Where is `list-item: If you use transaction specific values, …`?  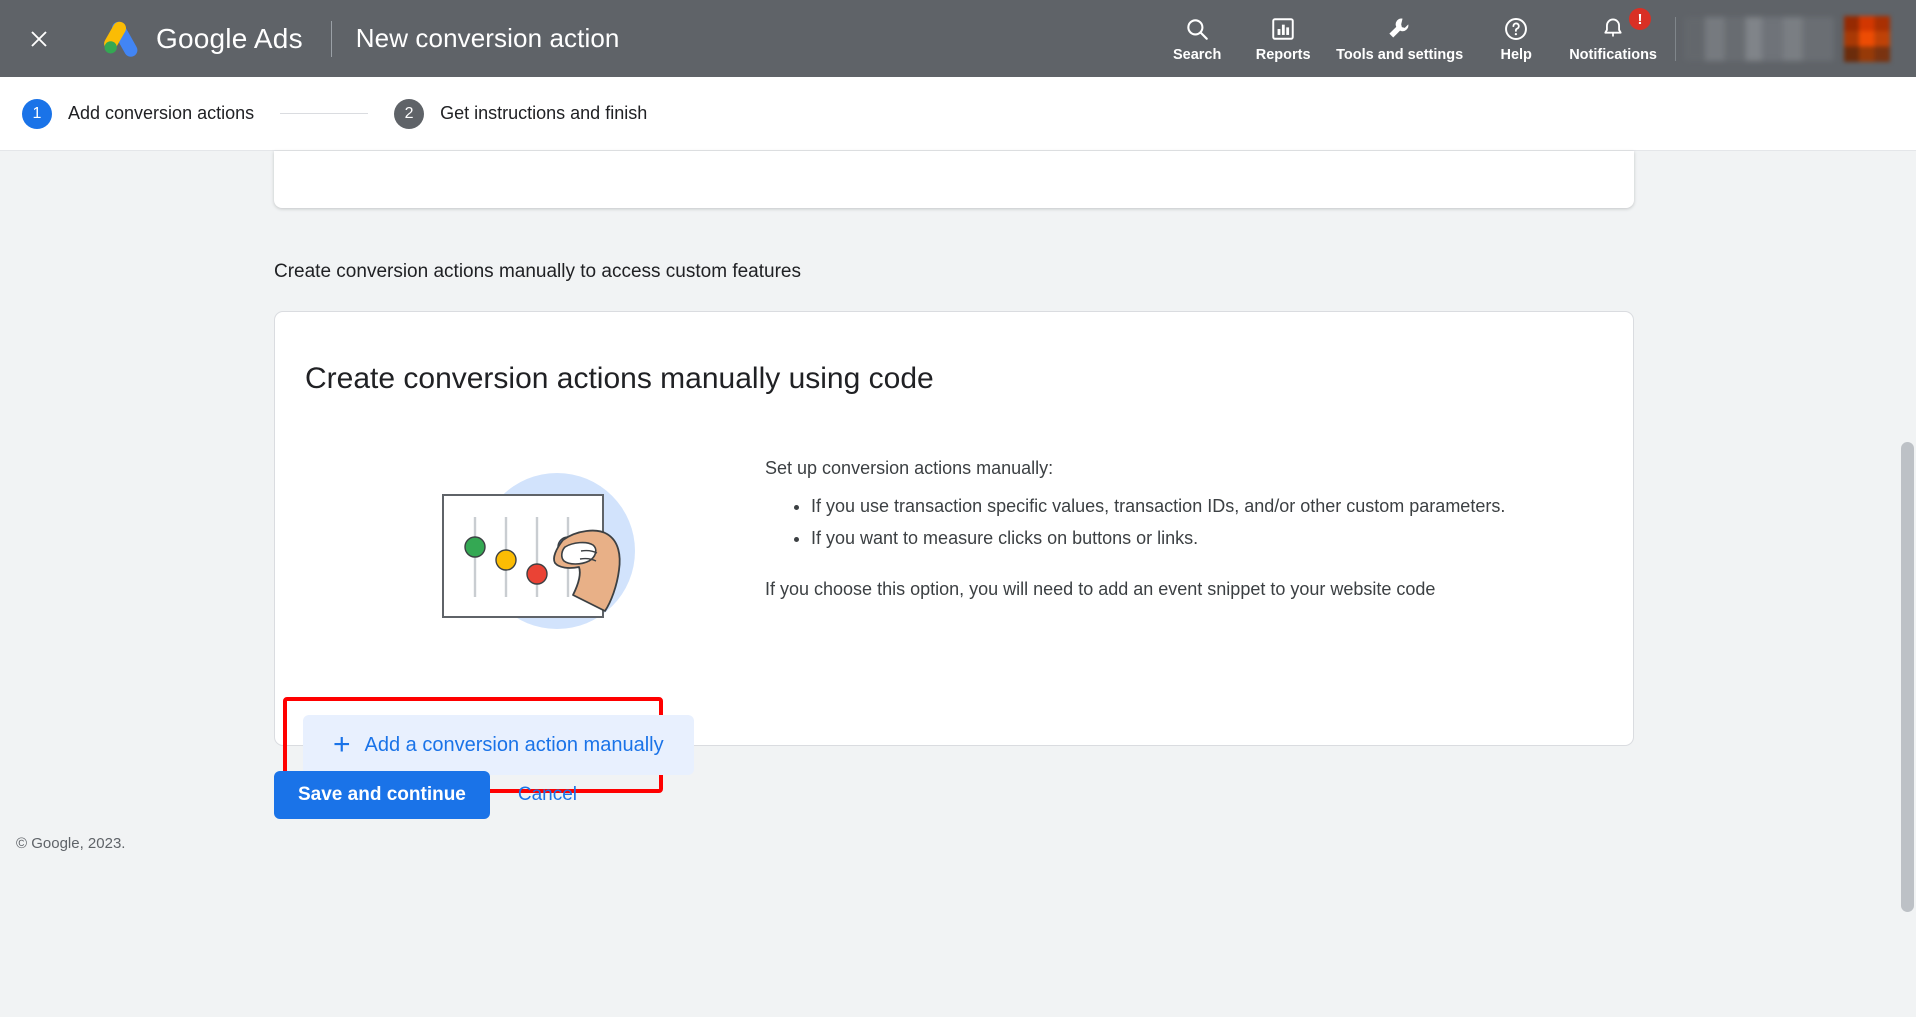 list-item: If you use transaction specific values, … is located at coordinates (1183, 506).